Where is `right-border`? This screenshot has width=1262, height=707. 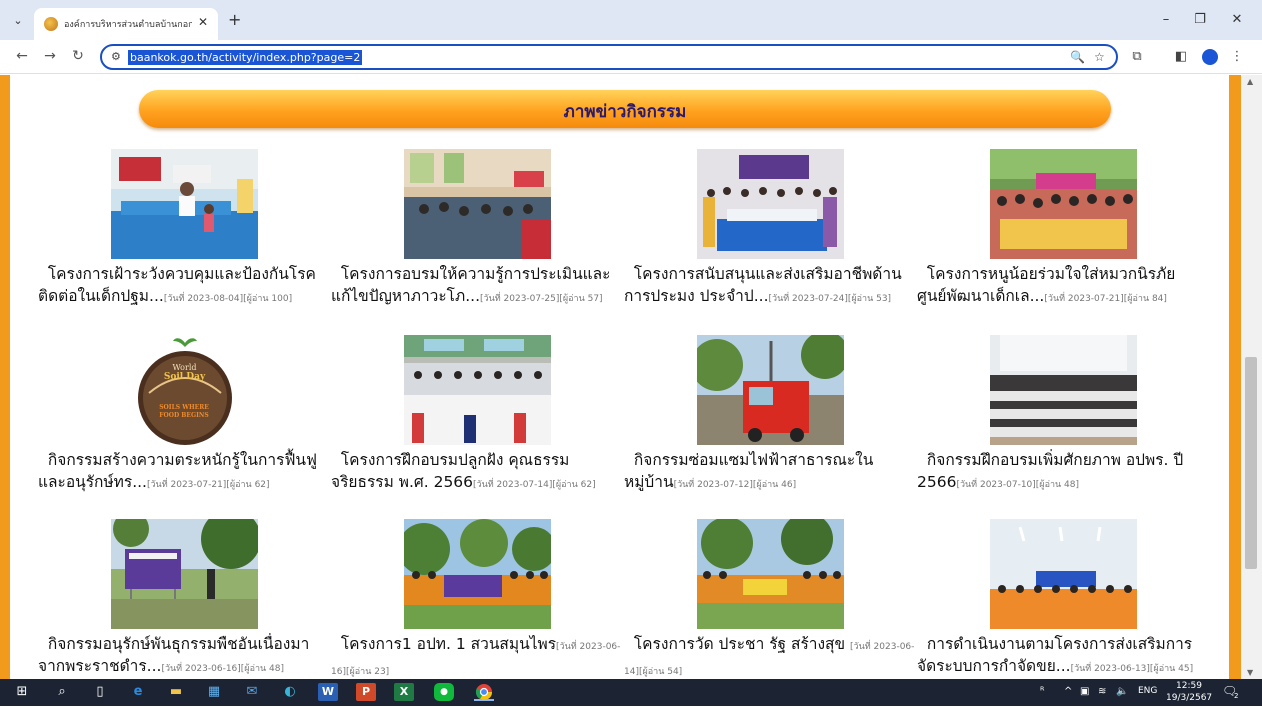 right-border is located at coordinates (1235, 377).